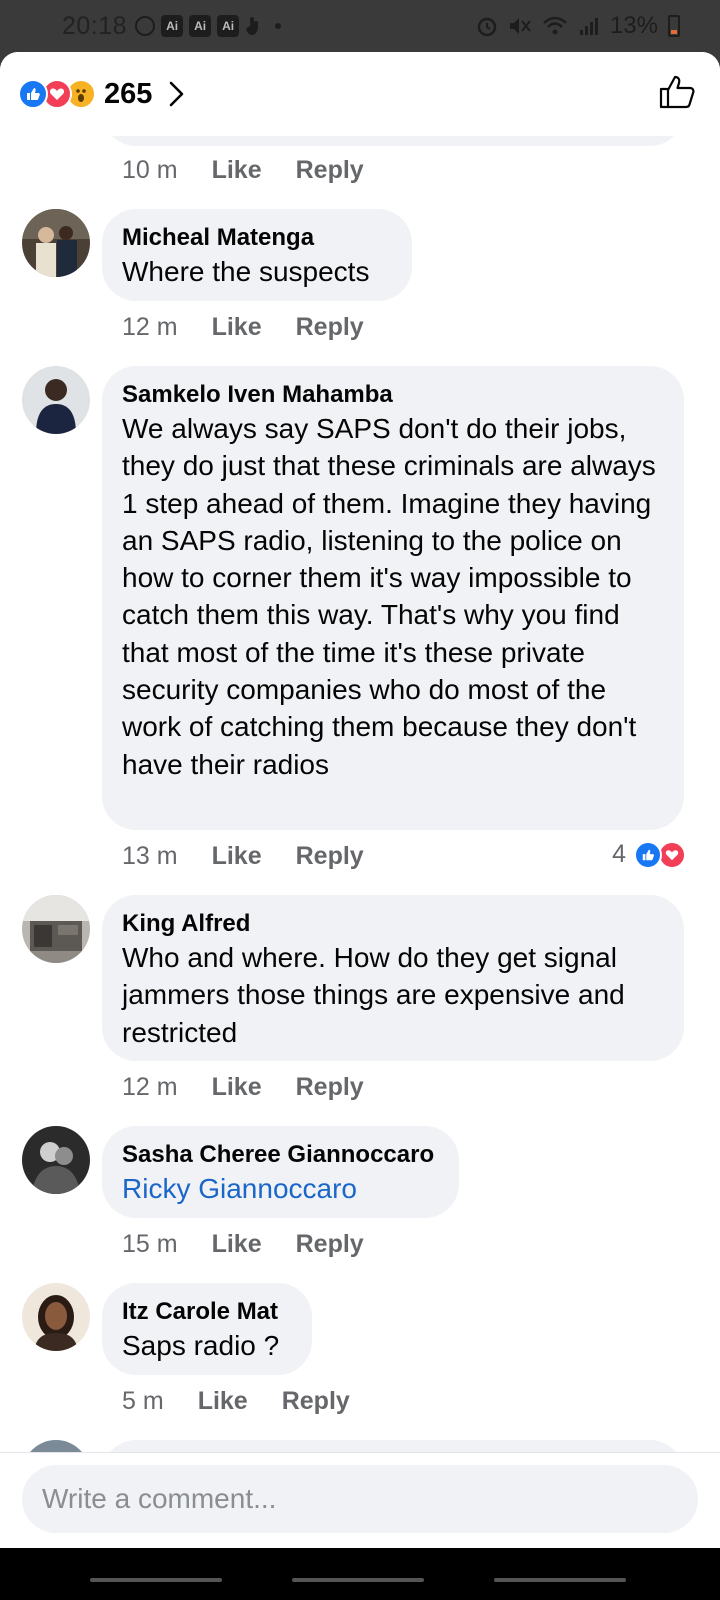  Describe the element at coordinates (257, 255) in the screenshot. I see `comment-bubble: Micheal Matenga Where the suspects` at that location.